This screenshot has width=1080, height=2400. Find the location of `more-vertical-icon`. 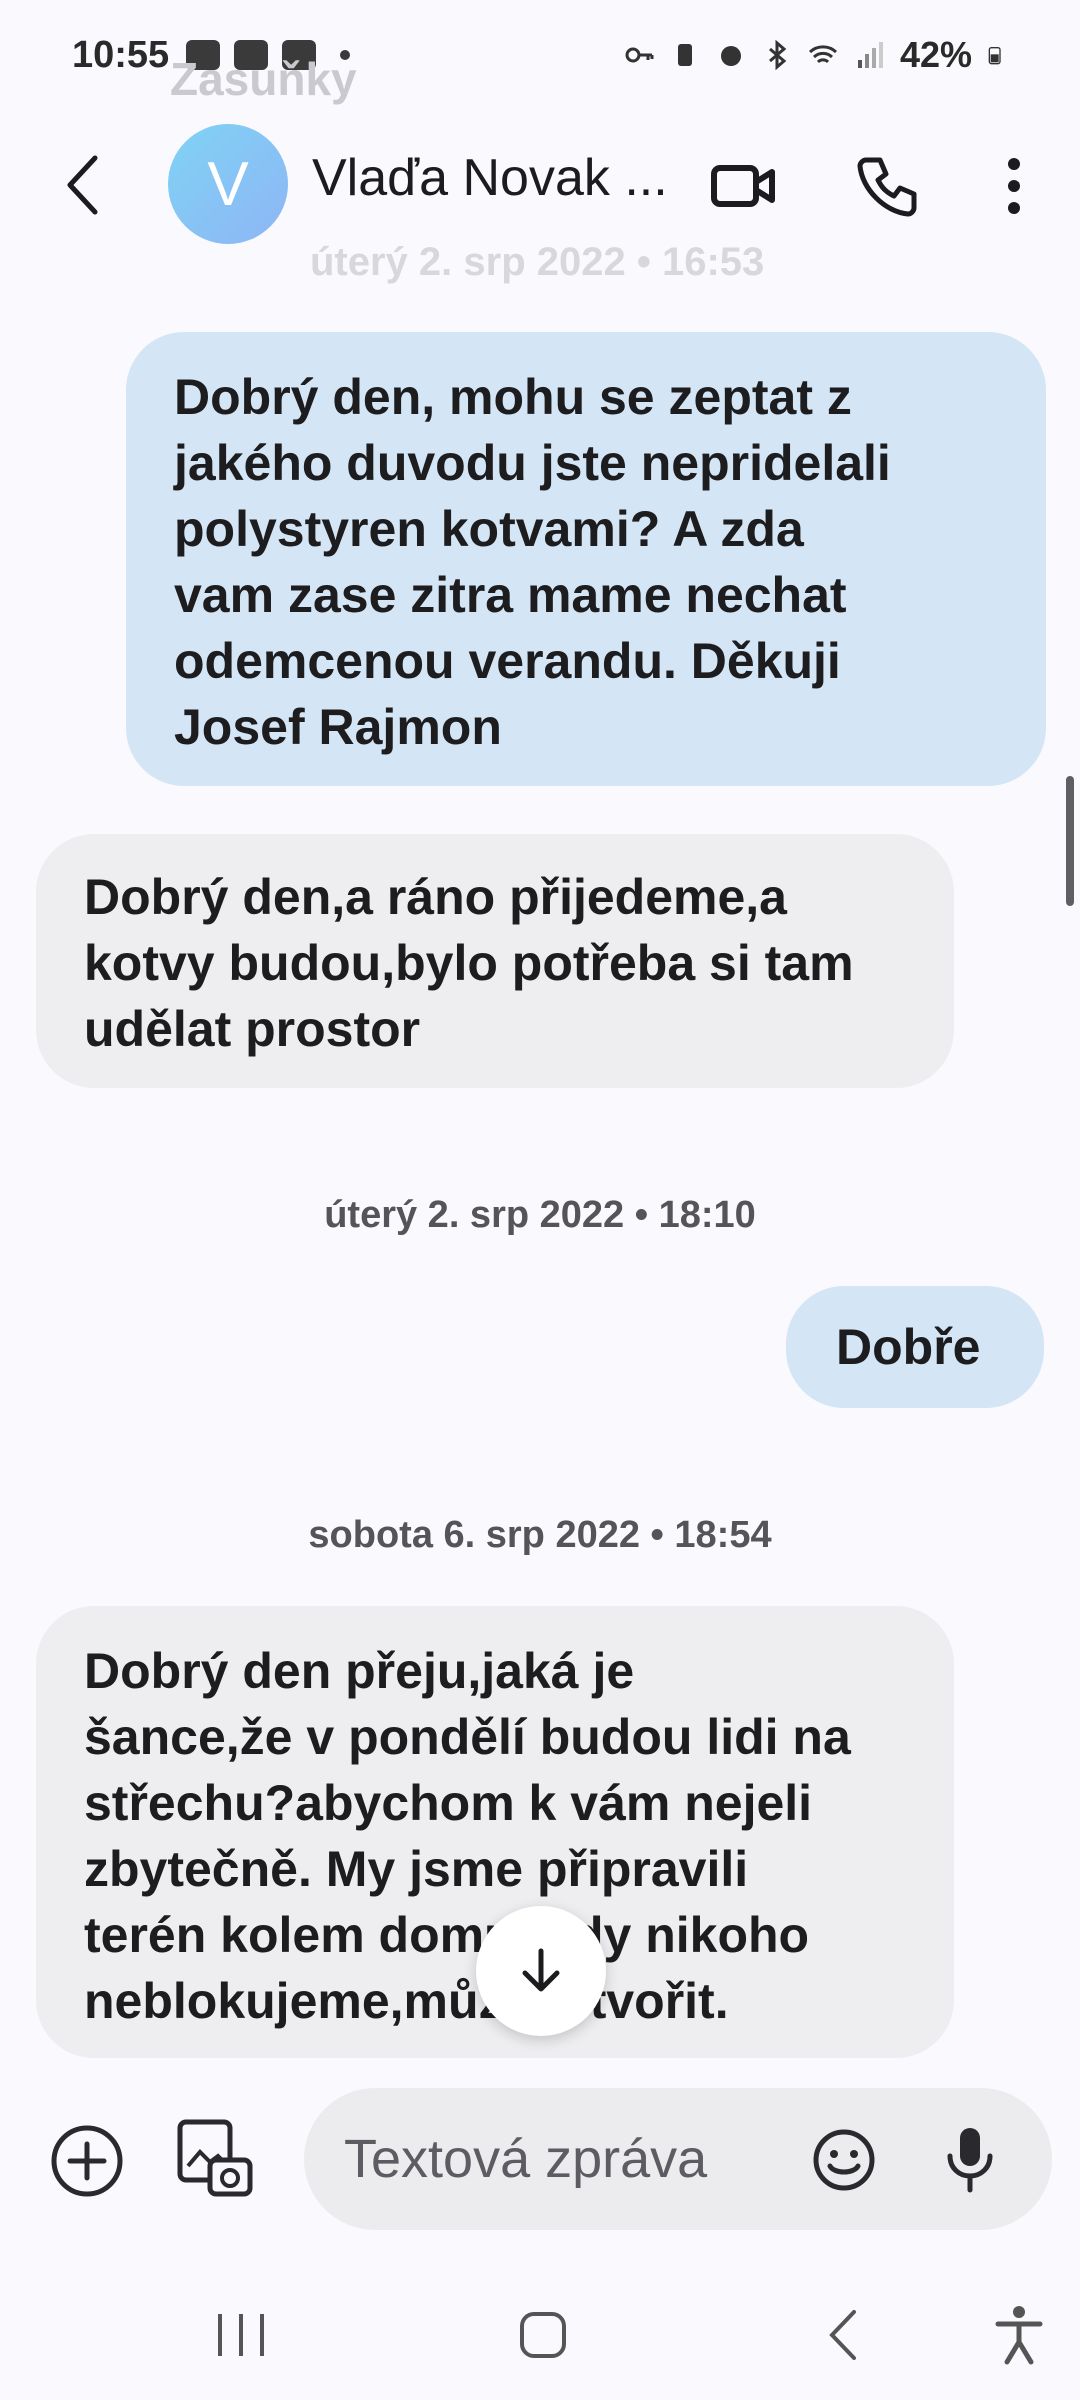

more-vertical-icon is located at coordinates (1014, 186).